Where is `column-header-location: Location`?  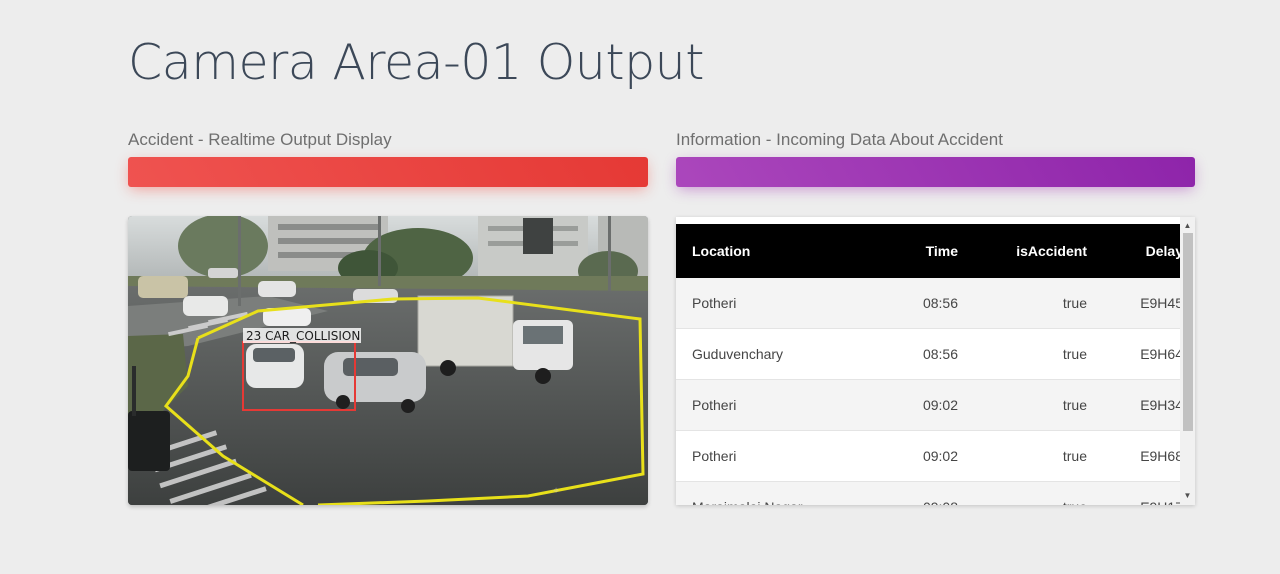 column-header-location: Location is located at coordinates (767, 251).